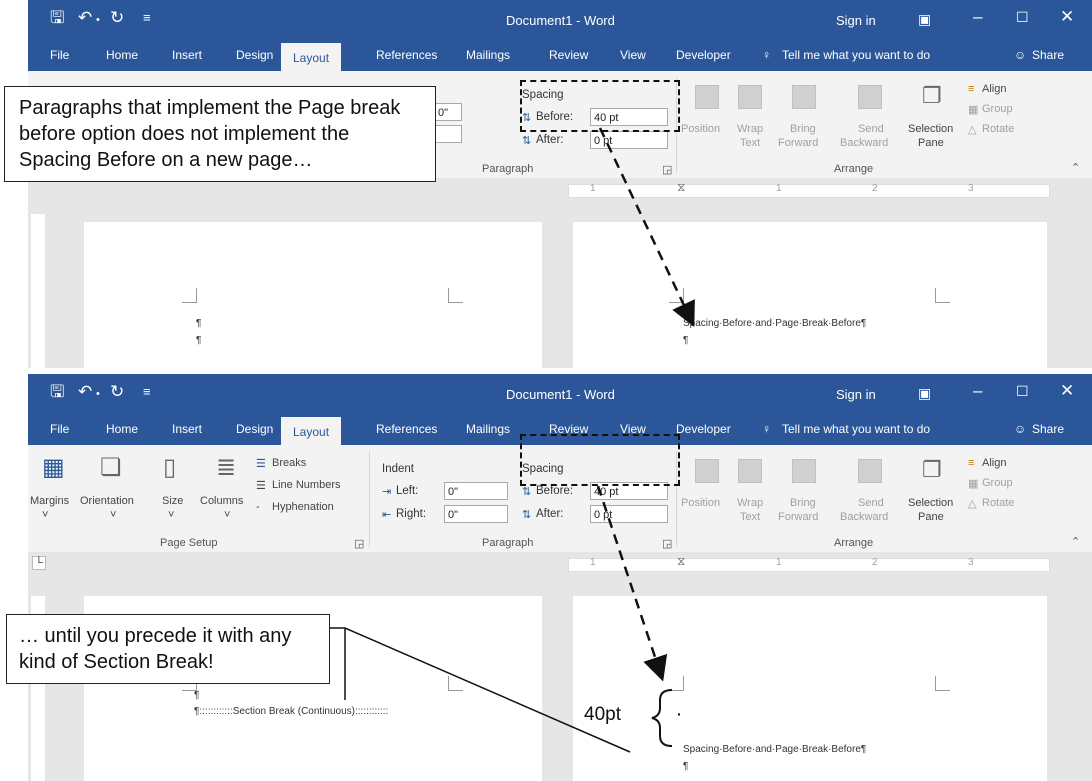  What do you see at coordinates (646, 227) in the screenshot?
I see `dashed-arrow-top` at bounding box center [646, 227].